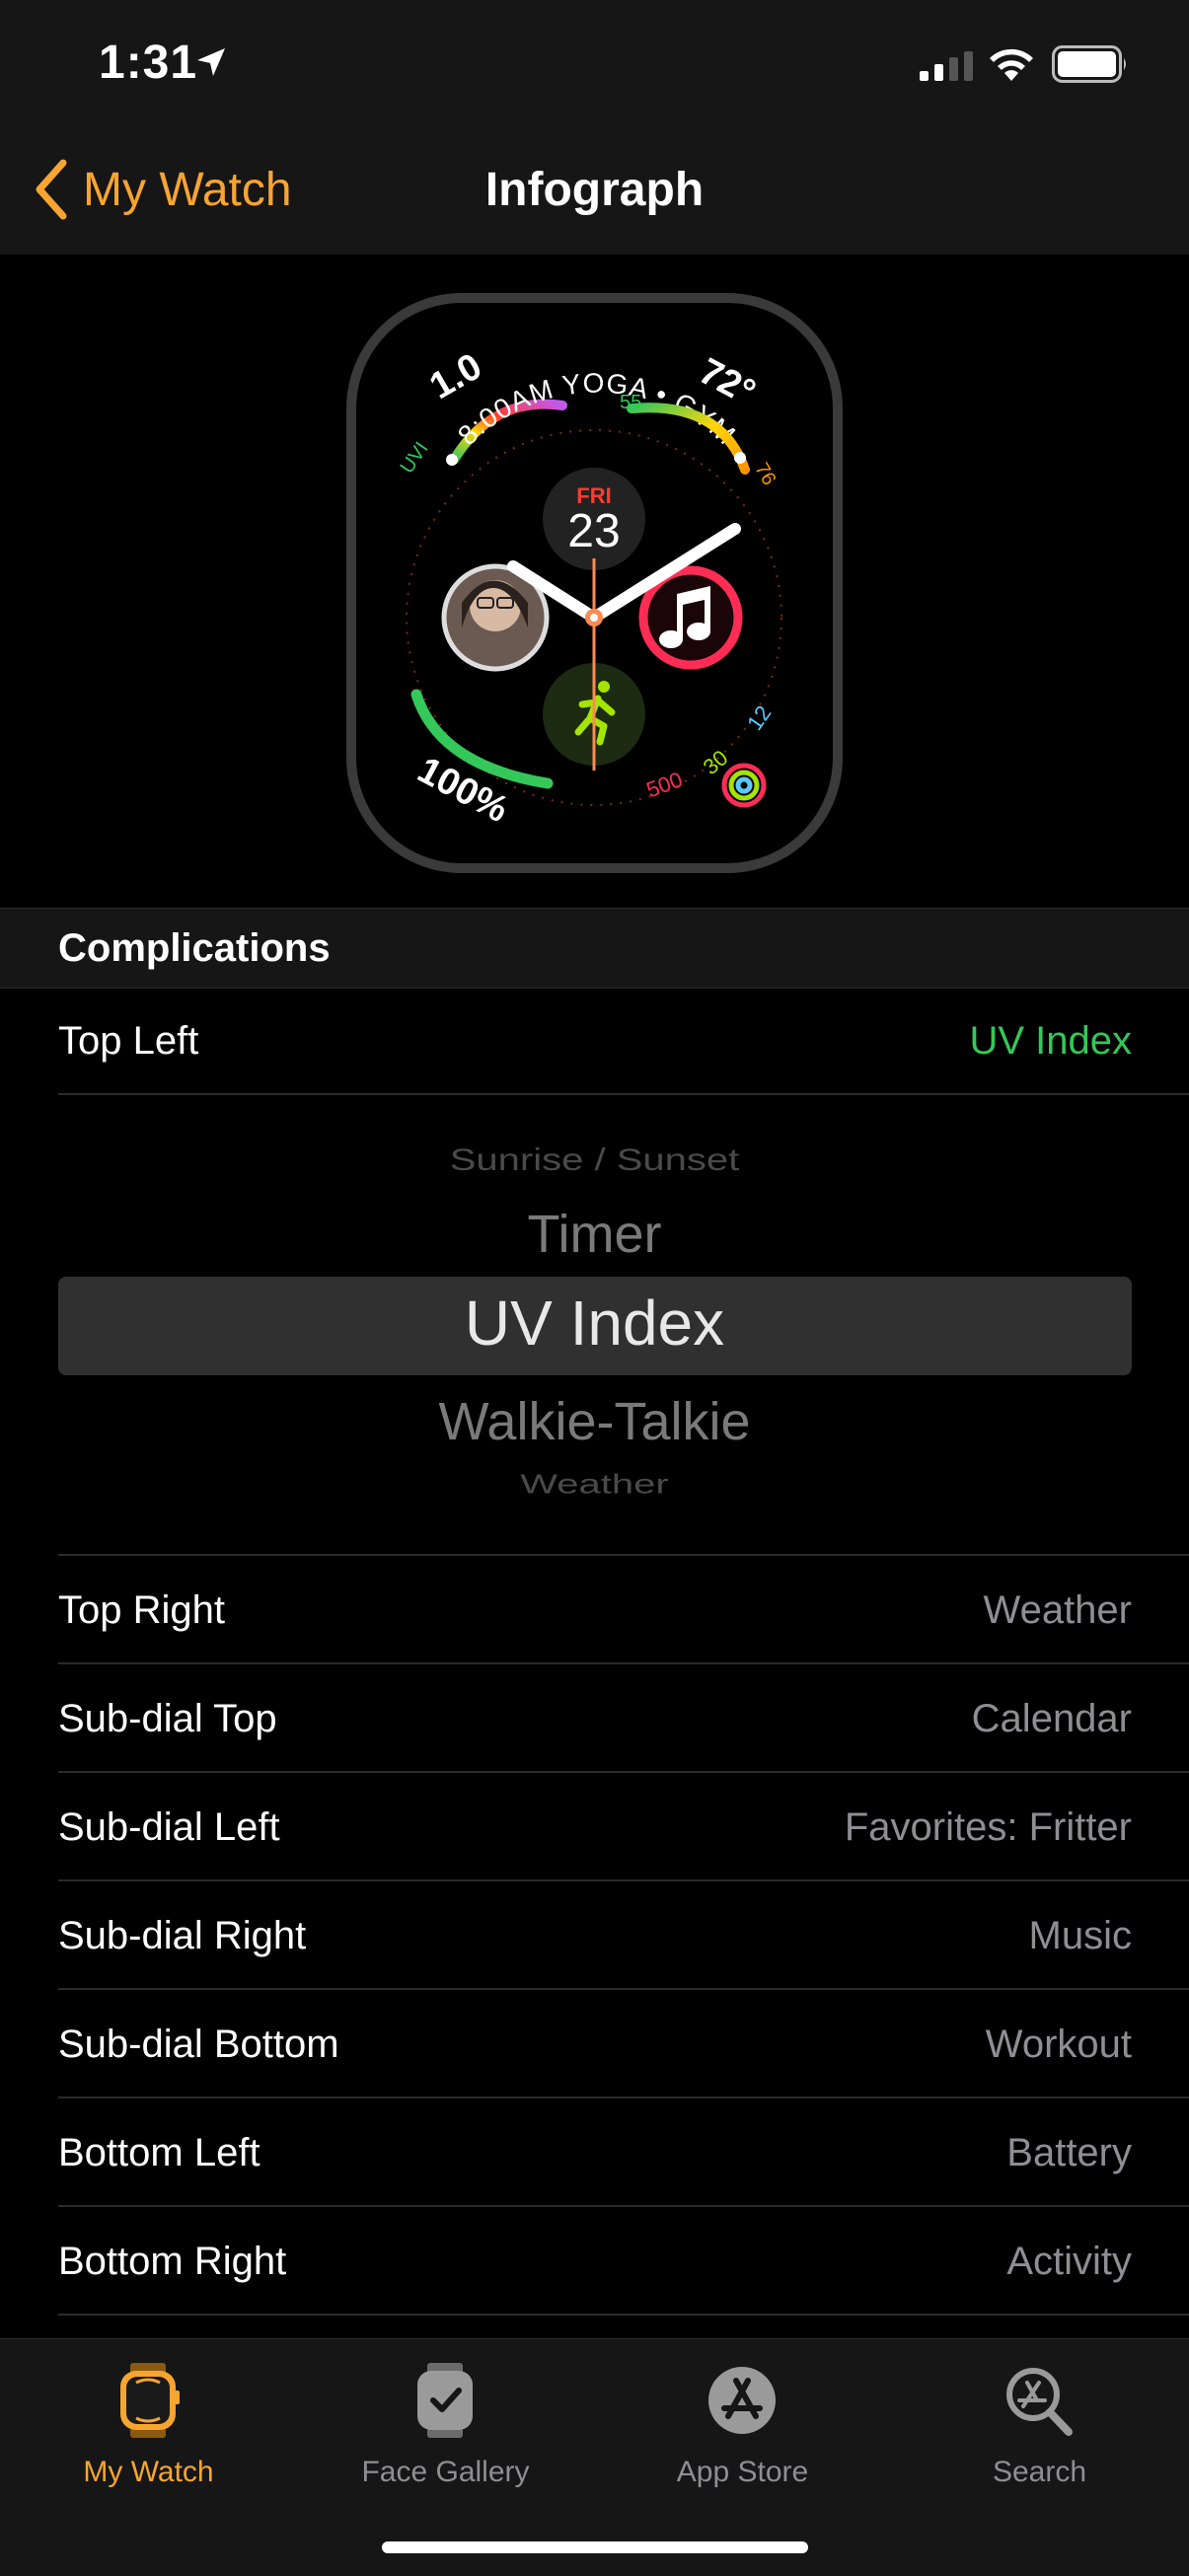 This screenshot has width=1189, height=2576. I want to click on watch-icon, so click(150, 2400).